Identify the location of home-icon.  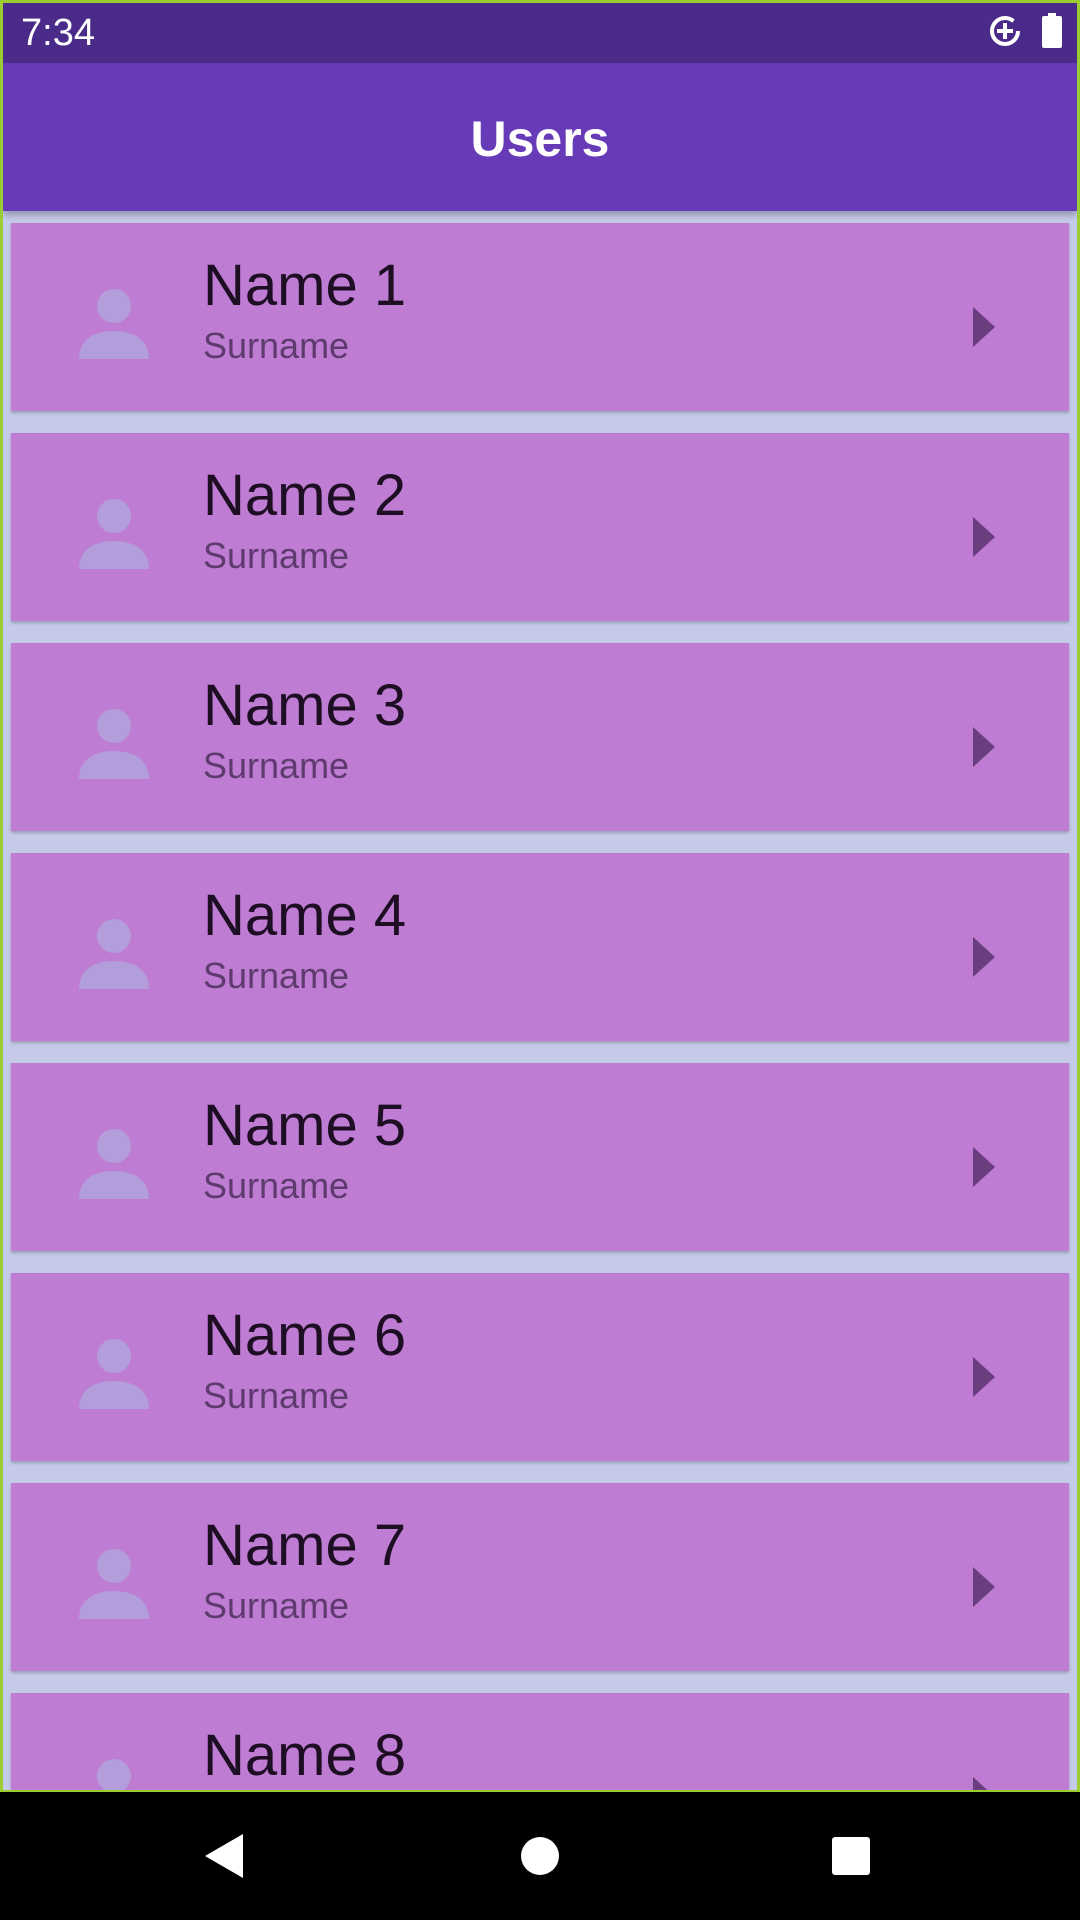
(540, 1856).